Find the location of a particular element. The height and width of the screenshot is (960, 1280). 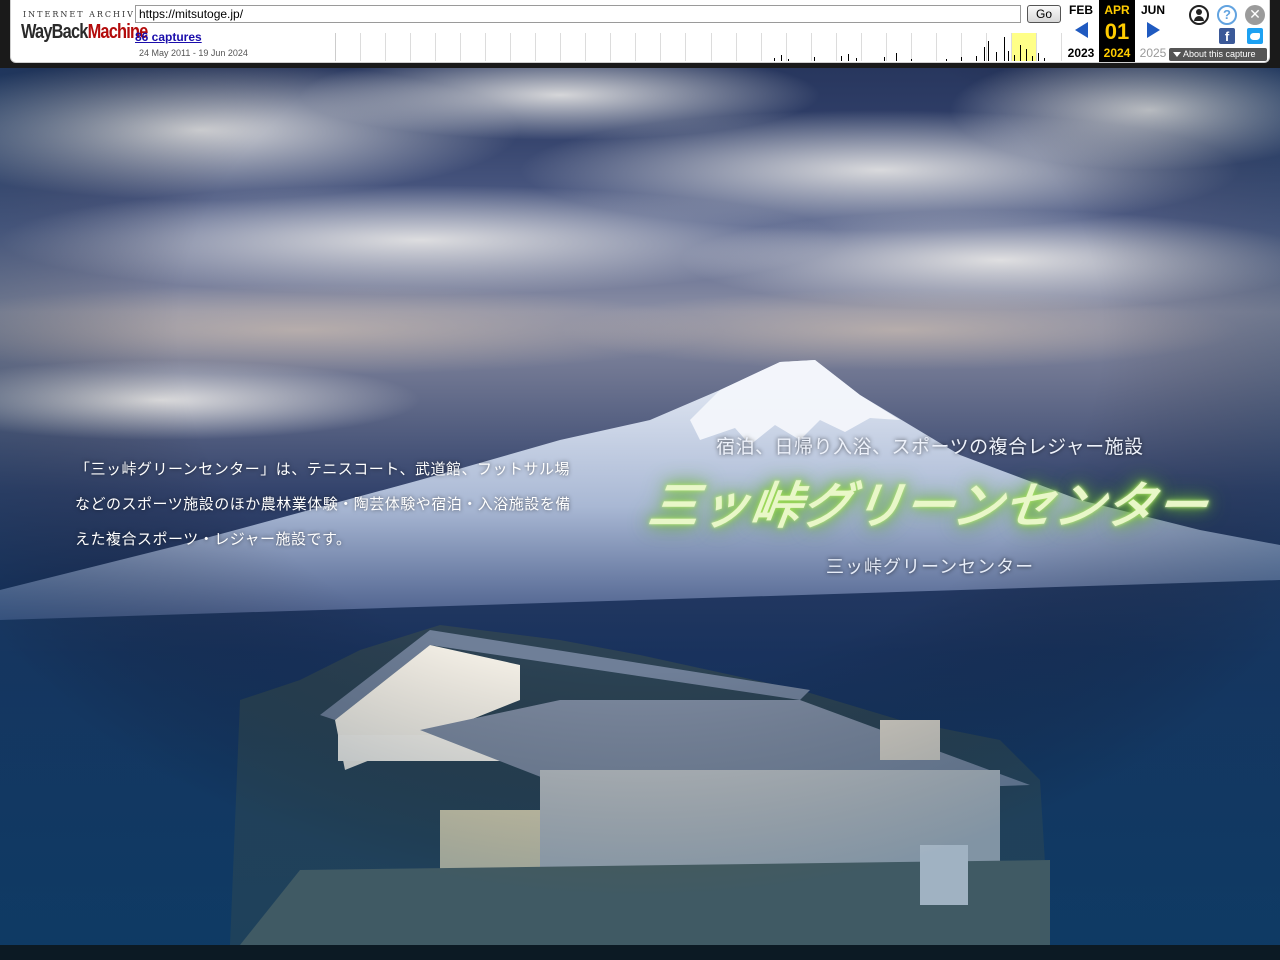

site-logo: 三ッ峠グリーンセンター is located at coordinates (928, 502).